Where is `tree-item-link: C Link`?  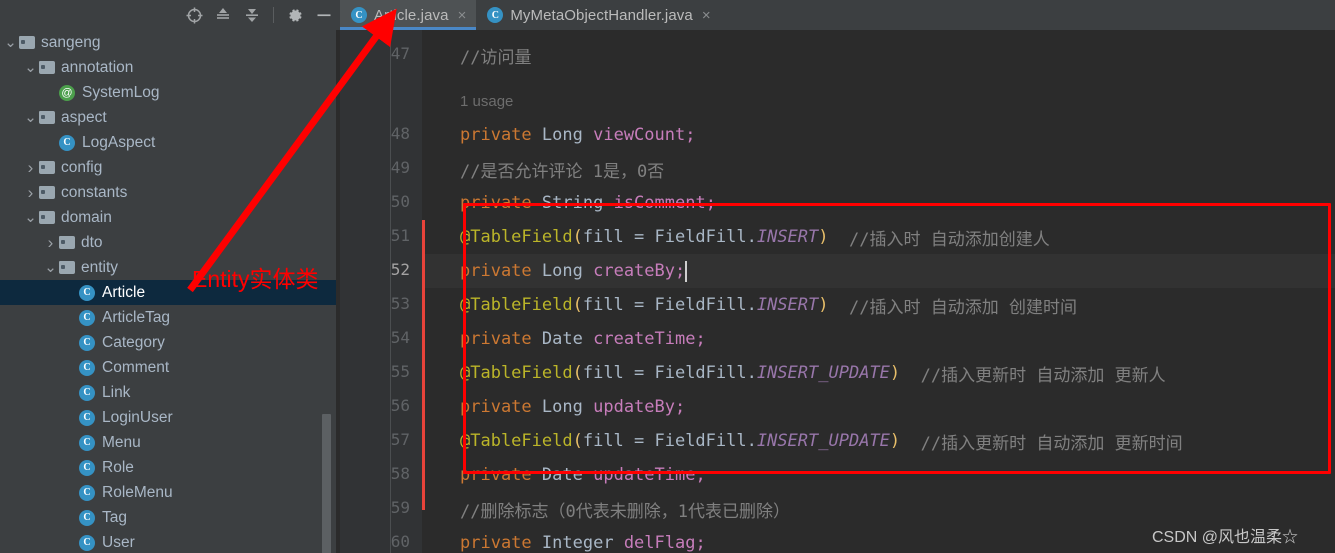
tree-item-link: C Link is located at coordinates (170, 392).